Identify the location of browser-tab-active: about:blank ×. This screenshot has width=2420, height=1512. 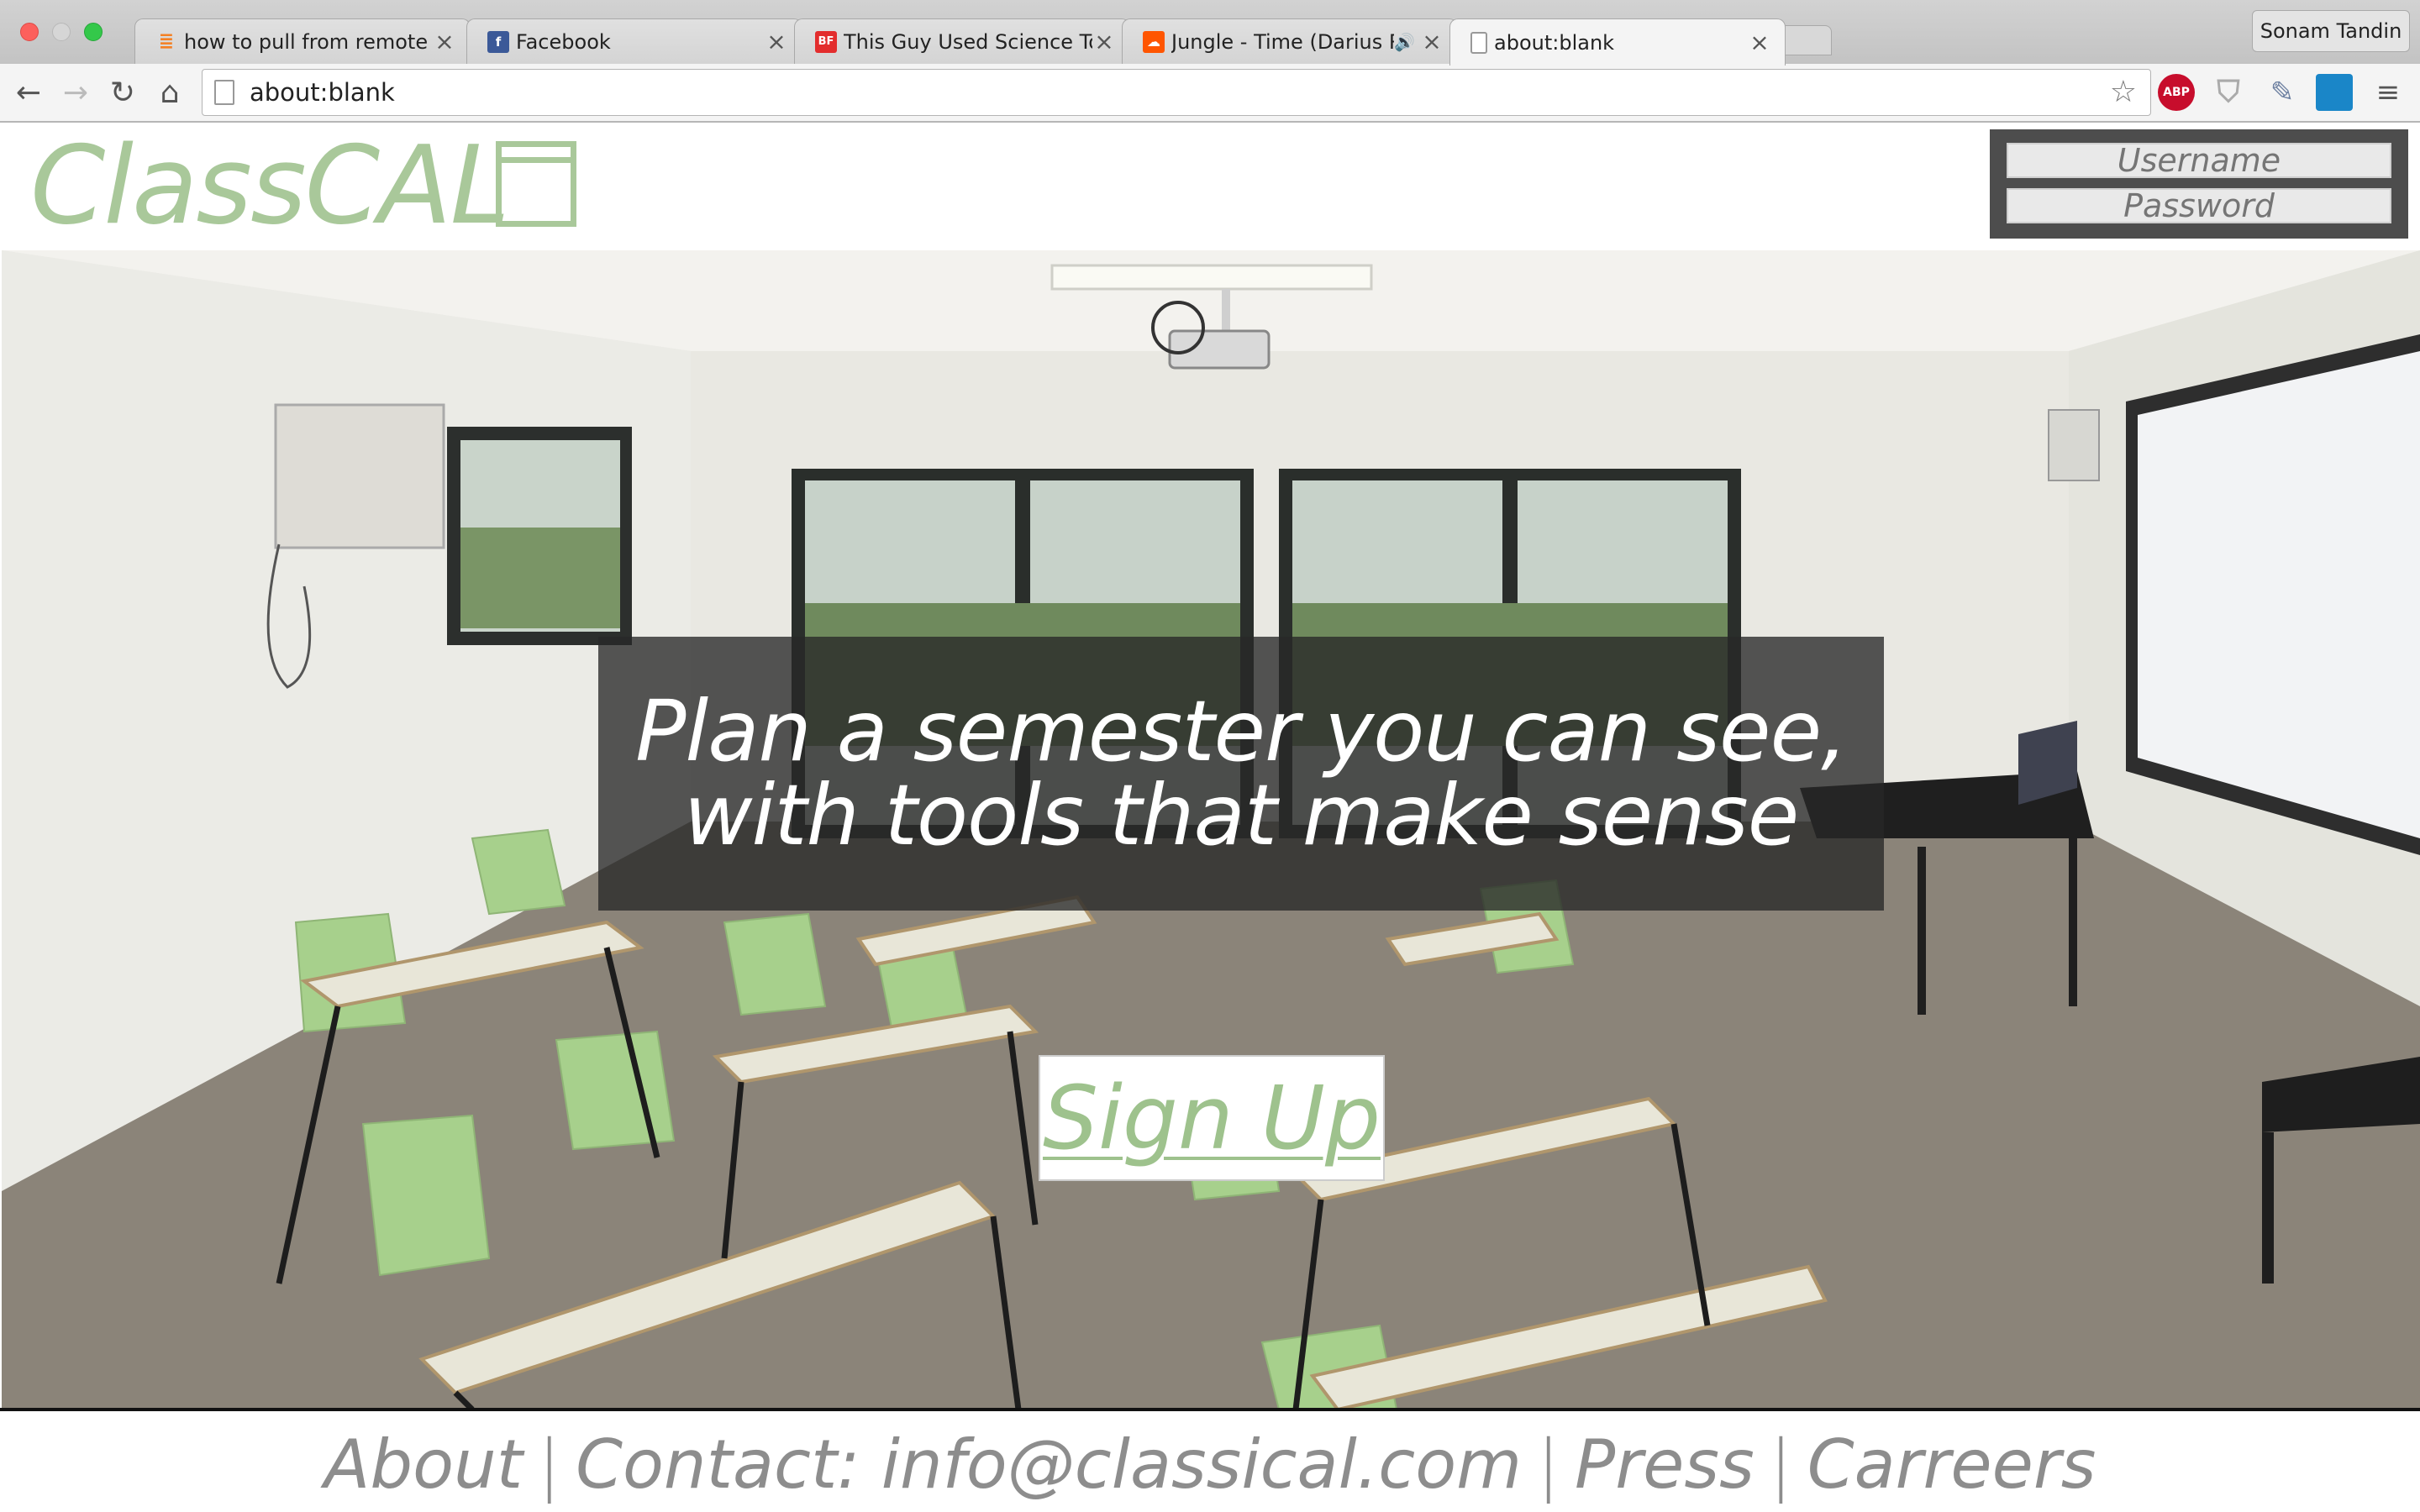
(1618, 42).